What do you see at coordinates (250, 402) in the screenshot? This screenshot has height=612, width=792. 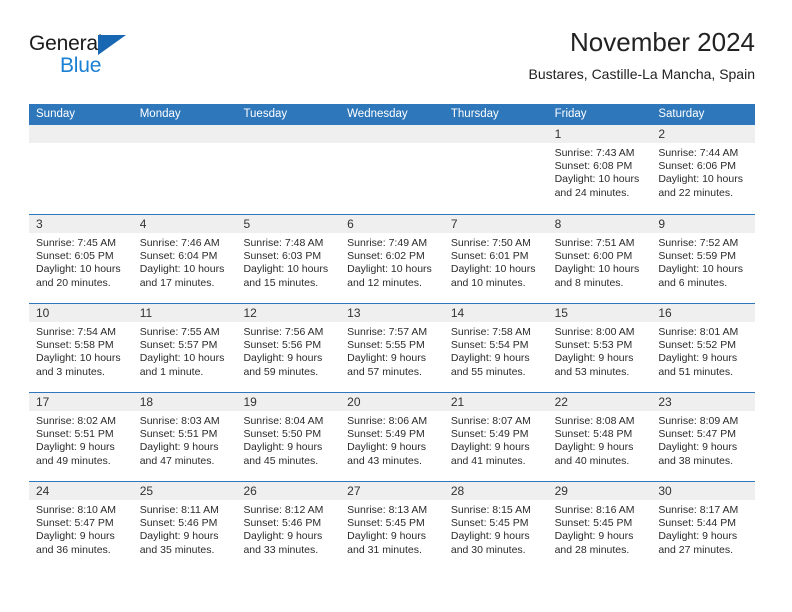 I see `day-number: 19` at bounding box center [250, 402].